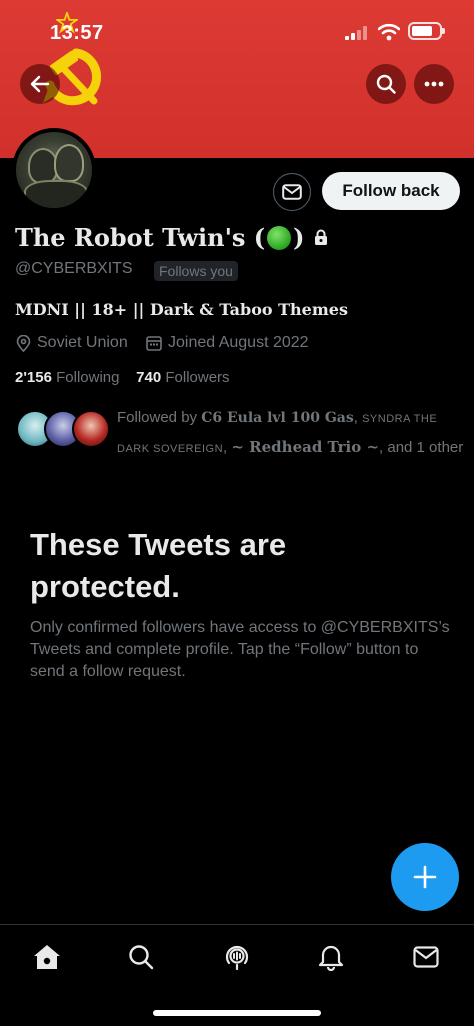  What do you see at coordinates (82, 342) in the screenshot?
I see `location-text: Soviet Union` at bounding box center [82, 342].